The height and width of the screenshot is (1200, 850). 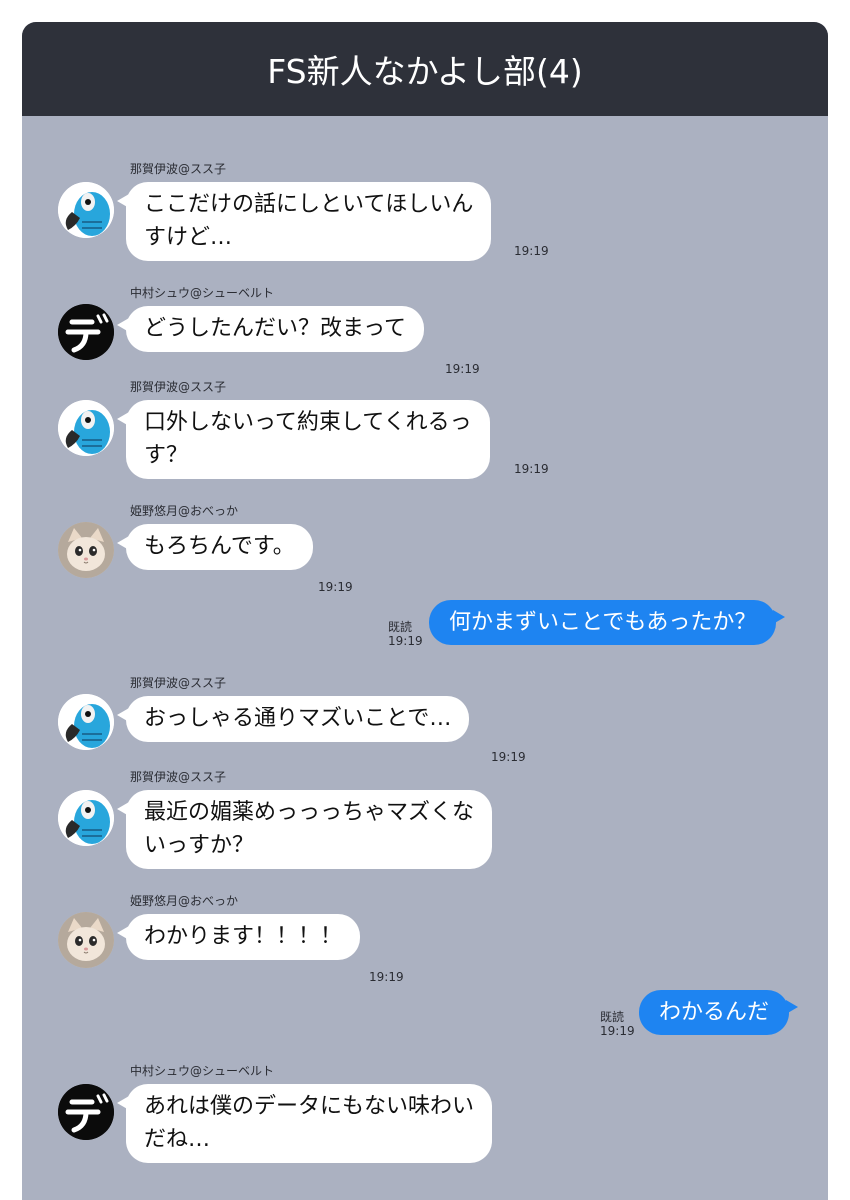 What do you see at coordinates (304, 829) in the screenshot?
I see `message-bubble: 最近の媚薬めっっっちゃマズくな いっすか？` at bounding box center [304, 829].